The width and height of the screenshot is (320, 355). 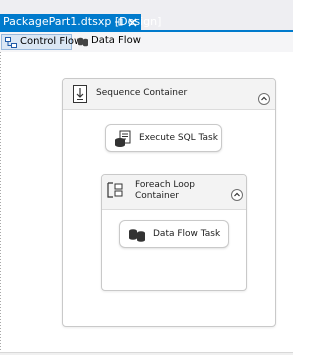 I want to click on foreach-loop-header: Foreach Loop Container, so click(x=174, y=192).